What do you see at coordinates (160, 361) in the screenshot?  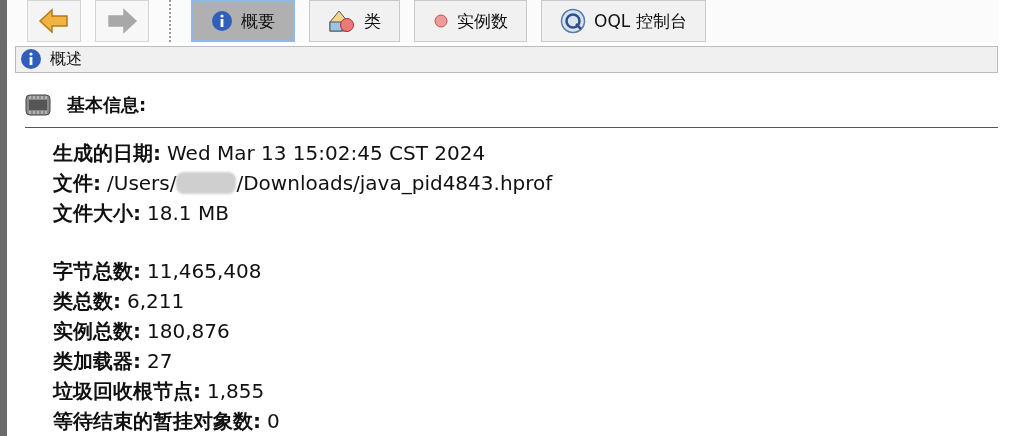 I see `info-value: 27` at bounding box center [160, 361].